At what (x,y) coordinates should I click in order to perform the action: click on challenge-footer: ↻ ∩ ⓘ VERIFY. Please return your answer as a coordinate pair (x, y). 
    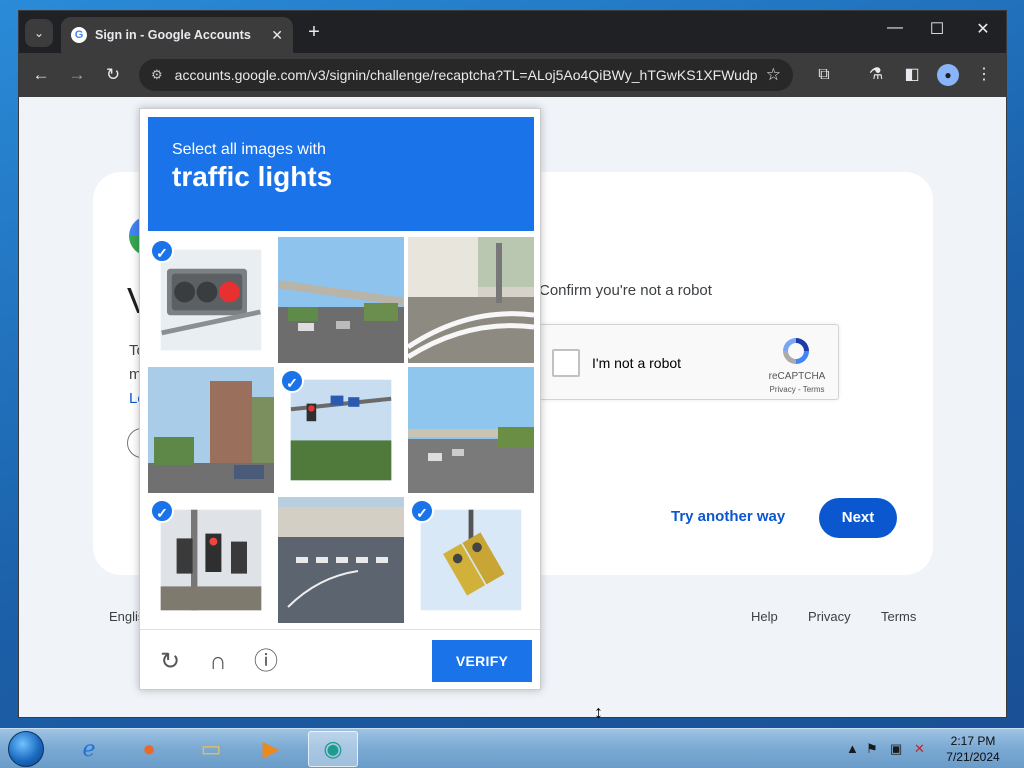
    Looking at the image, I should click on (340, 660).